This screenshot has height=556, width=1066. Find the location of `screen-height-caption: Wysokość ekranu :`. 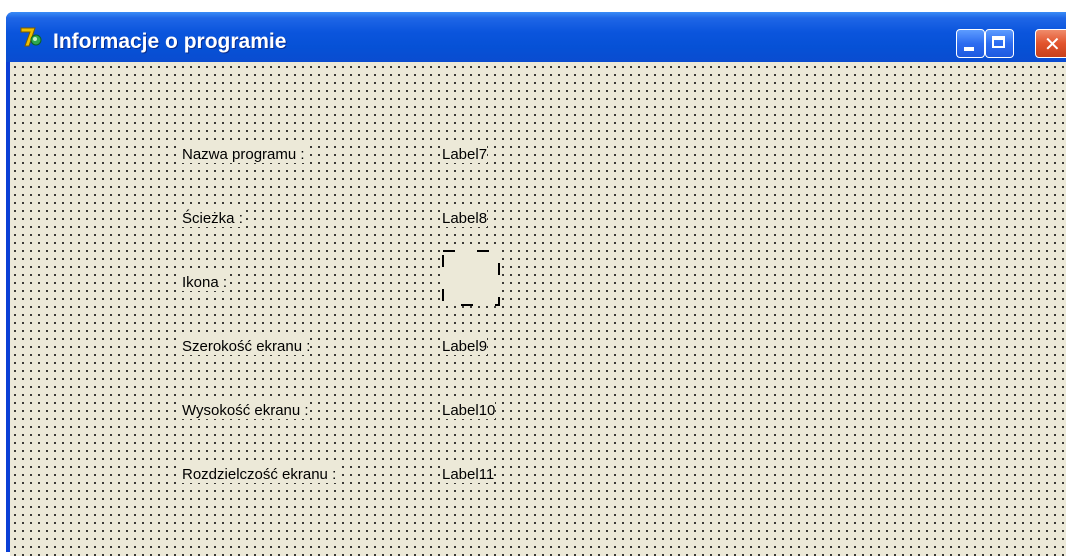

screen-height-caption: Wysokość ekranu : is located at coordinates (245, 410).